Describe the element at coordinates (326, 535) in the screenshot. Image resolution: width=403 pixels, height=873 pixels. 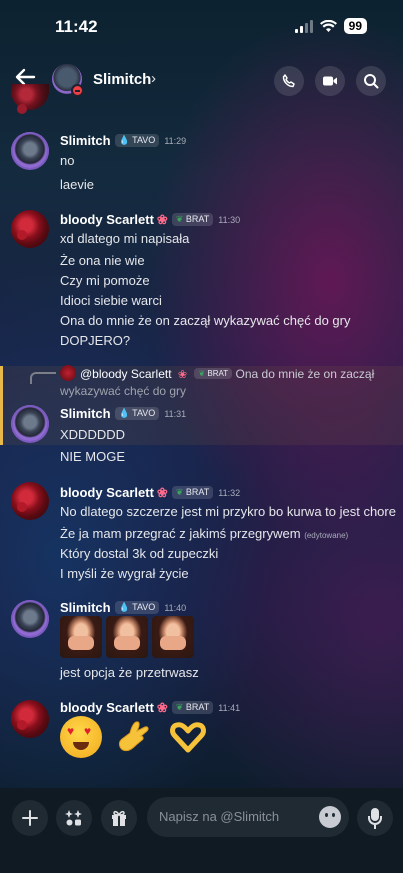
I see `edited-label: (edytowane)` at that location.